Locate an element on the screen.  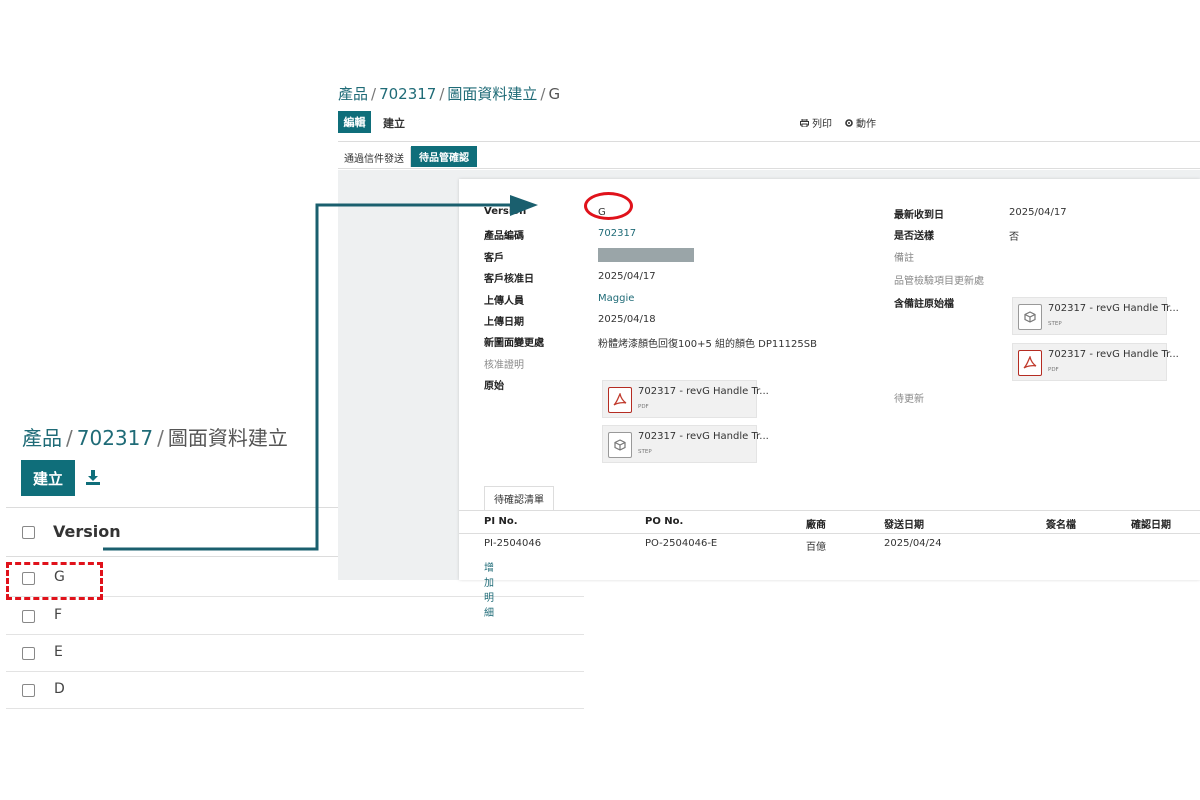
column-header-po: PO No. is located at coordinates (664, 521).